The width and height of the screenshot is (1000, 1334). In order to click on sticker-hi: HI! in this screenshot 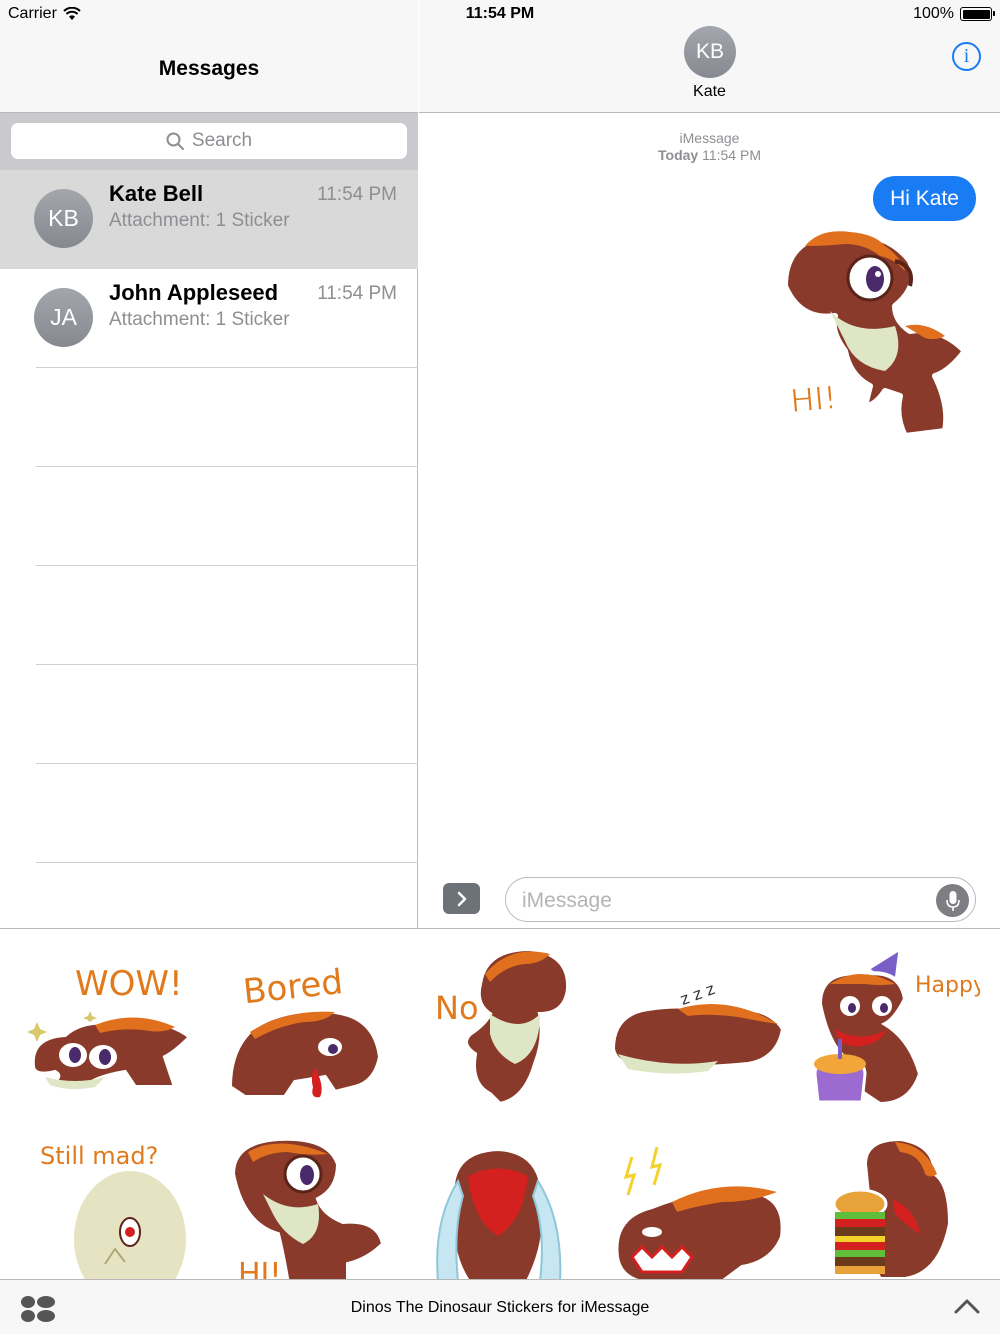, I will do `click(308, 1206)`.